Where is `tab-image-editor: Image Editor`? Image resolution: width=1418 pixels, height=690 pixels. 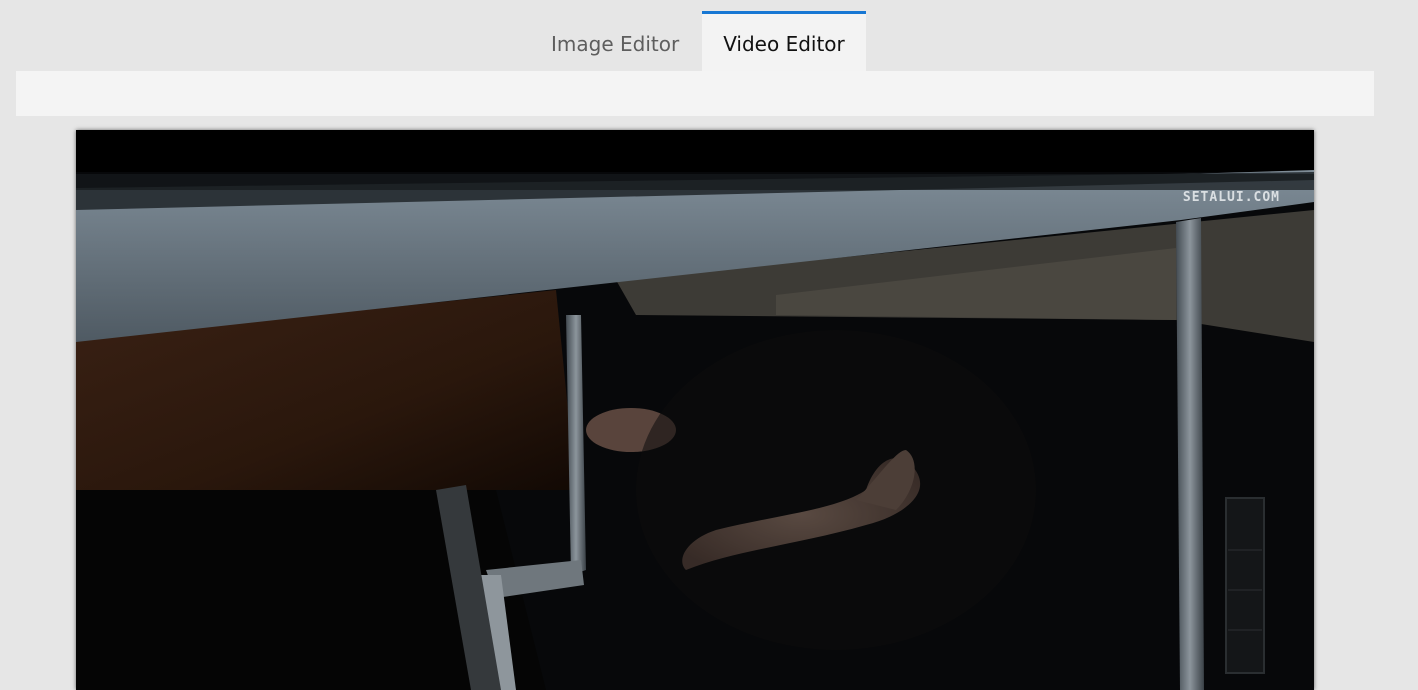
tab-image-editor: Image Editor is located at coordinates (615, 41).